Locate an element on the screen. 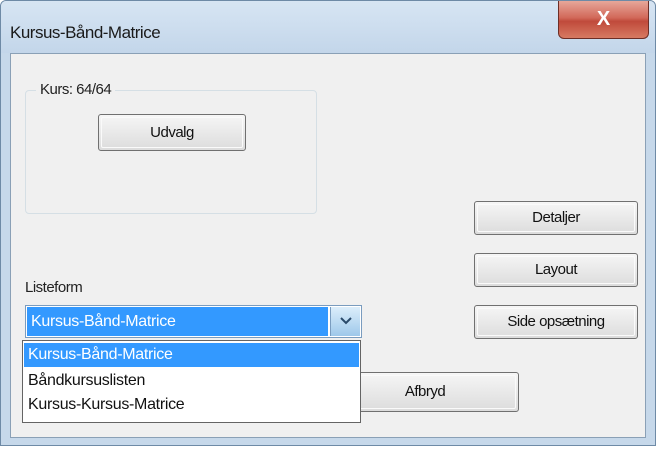 The width and height of the screenshot is (660, 453). list-option: Kursus-Kursus-Matrice is located at coordinates (191, 405).